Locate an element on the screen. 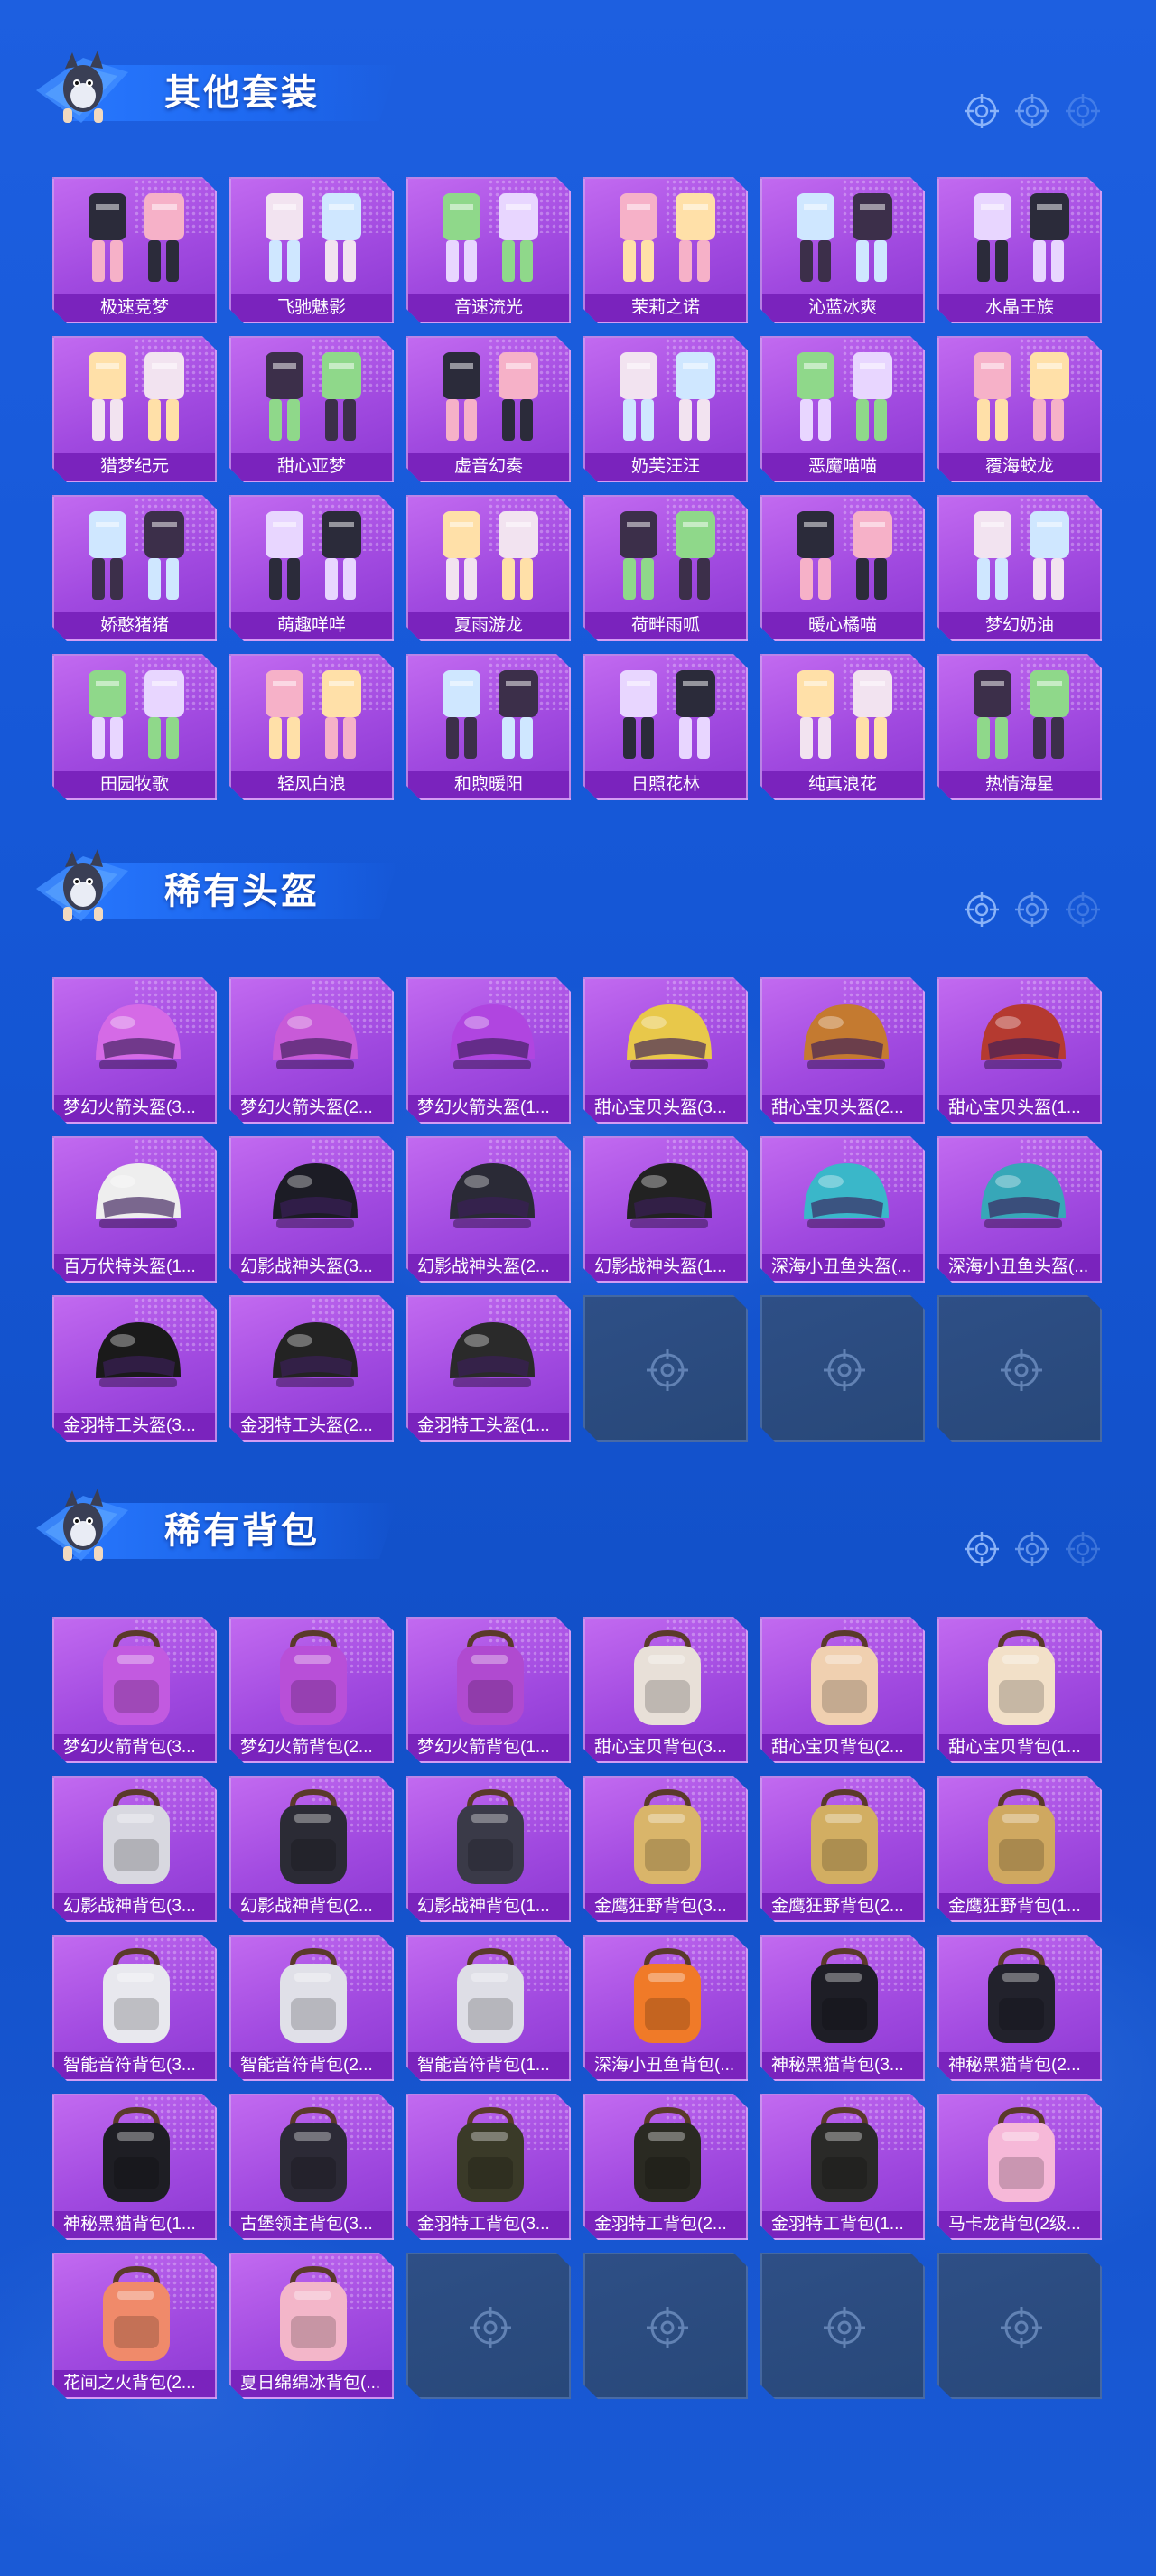 This screenshot has width=1156, height=2576. outfit-card: 甜心亚梦 is located at coordinates (311, 409).